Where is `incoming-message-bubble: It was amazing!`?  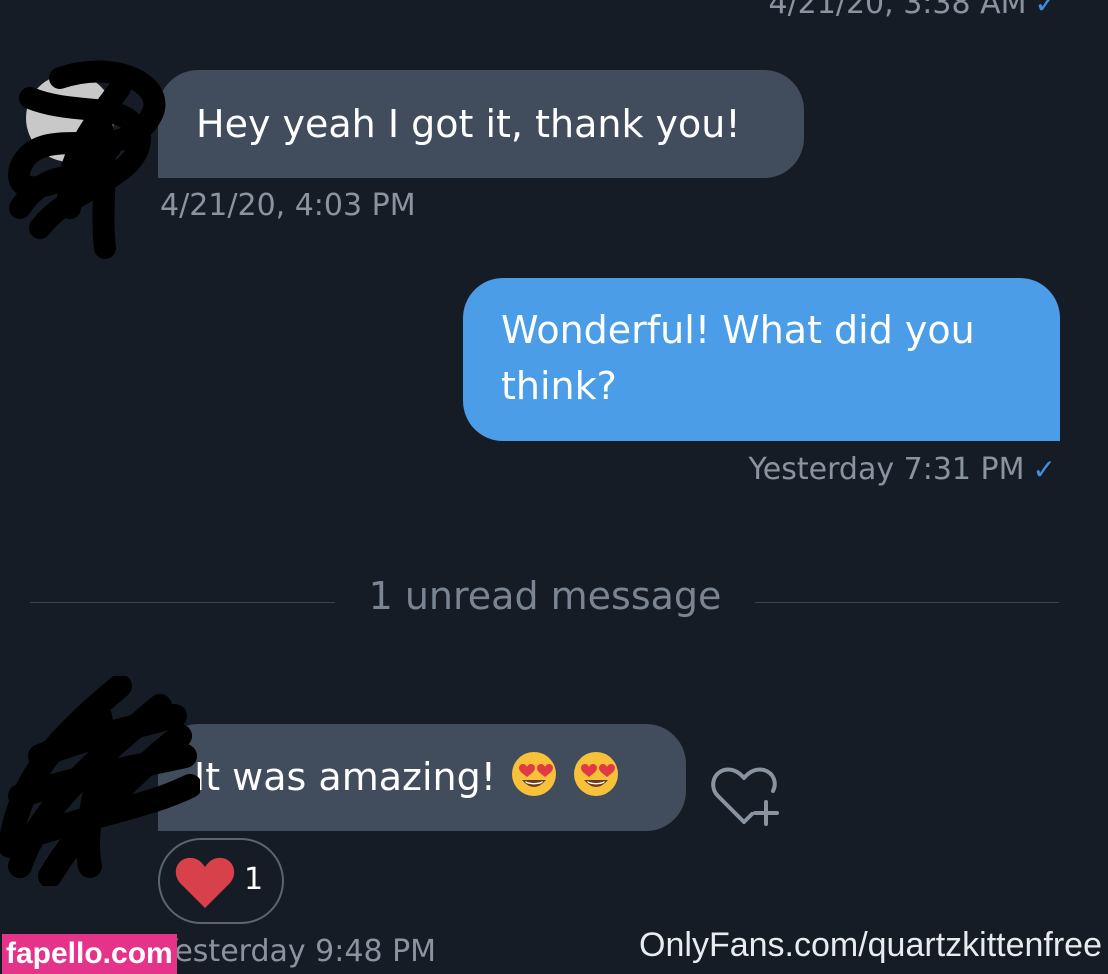
incoming-message-bubble: It was amazing! is located at coordinates (422, 777).